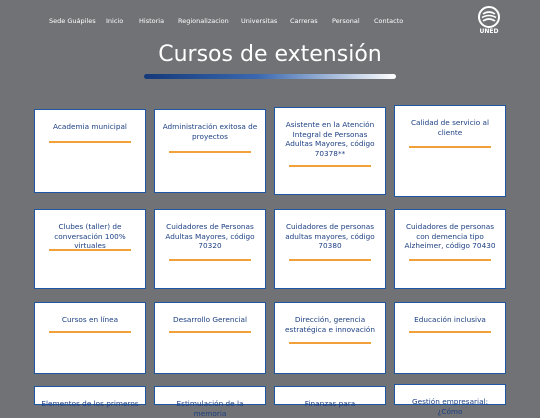  I want to click on course-title: Finanzas para, so click(330, 403).